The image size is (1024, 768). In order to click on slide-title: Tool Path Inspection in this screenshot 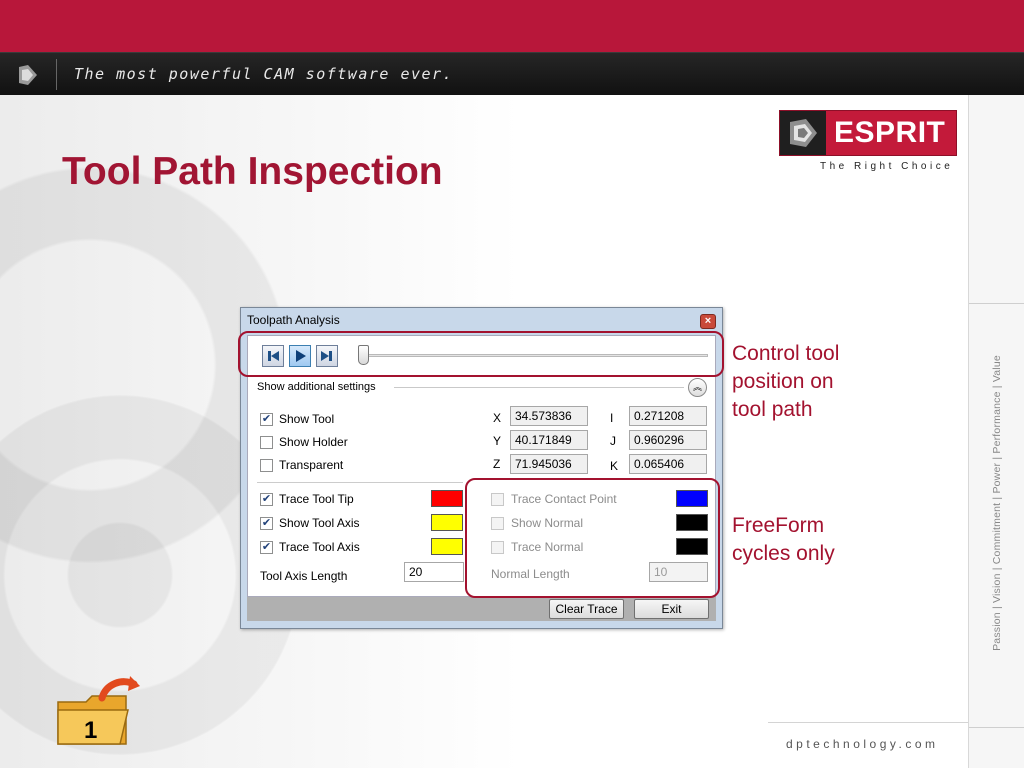, I will do `click(252, 171)`.